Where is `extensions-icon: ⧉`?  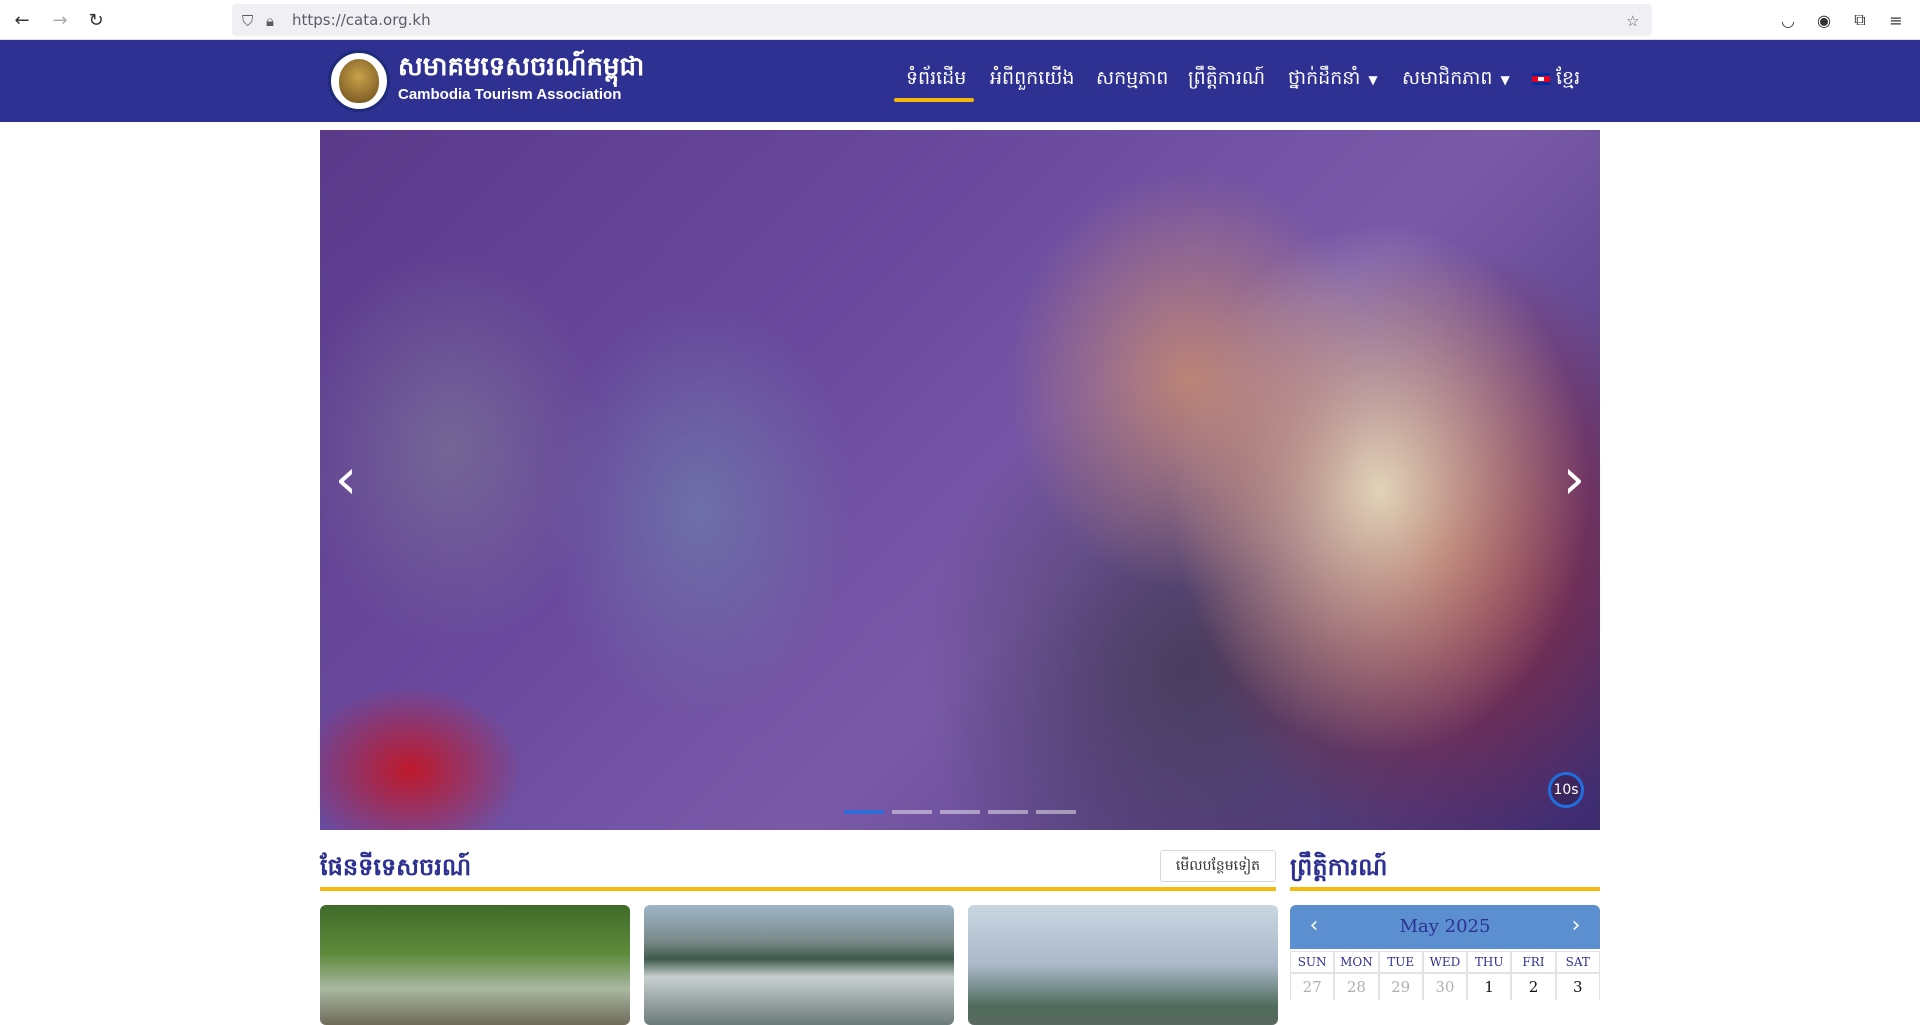
extensions-icon: ⧉ is located at coordinates (1860, 20).